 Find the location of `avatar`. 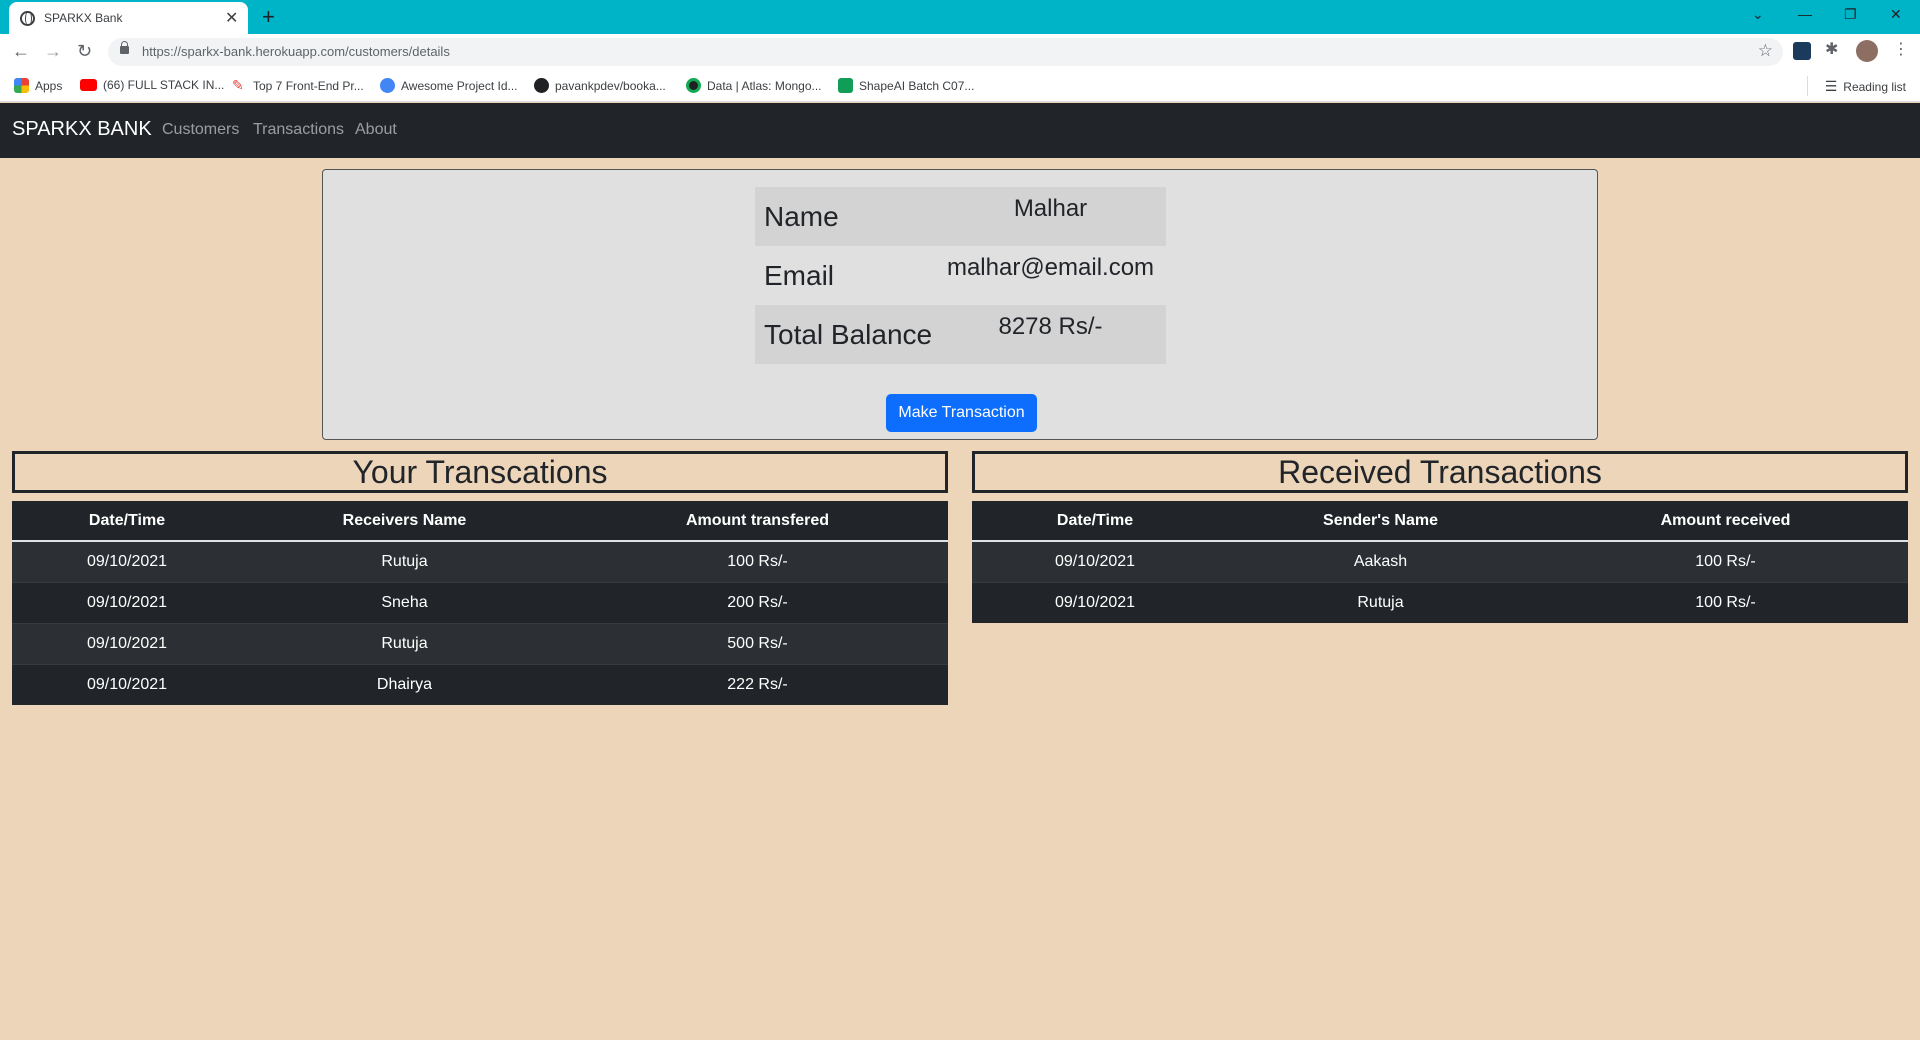

avatar is located at coordinates (1867, 51).